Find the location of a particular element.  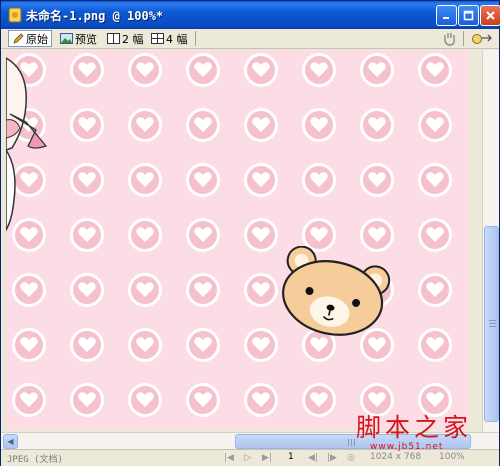

two-up-icon is located at coordinates (113, 38).